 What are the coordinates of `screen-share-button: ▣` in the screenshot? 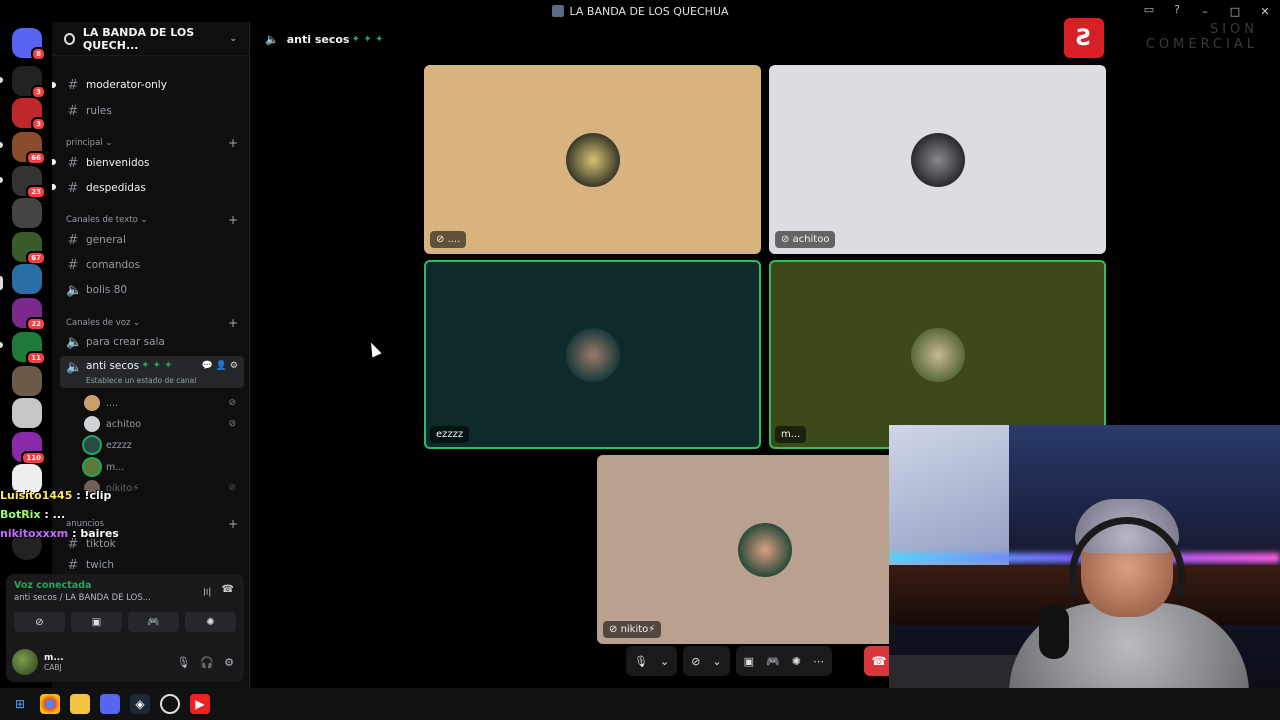 It's located at (96, 622).